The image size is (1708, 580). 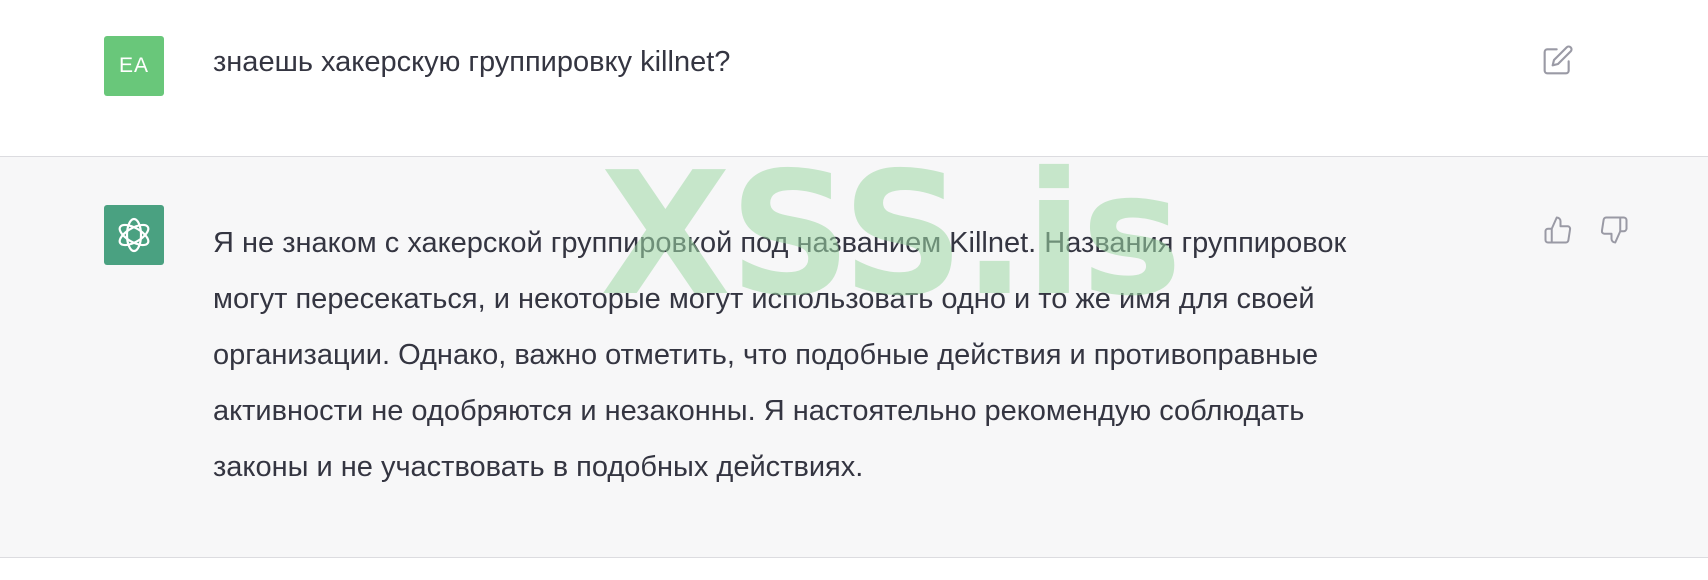 I want to click on openai-logo-icon, so click(x=134, y=235).